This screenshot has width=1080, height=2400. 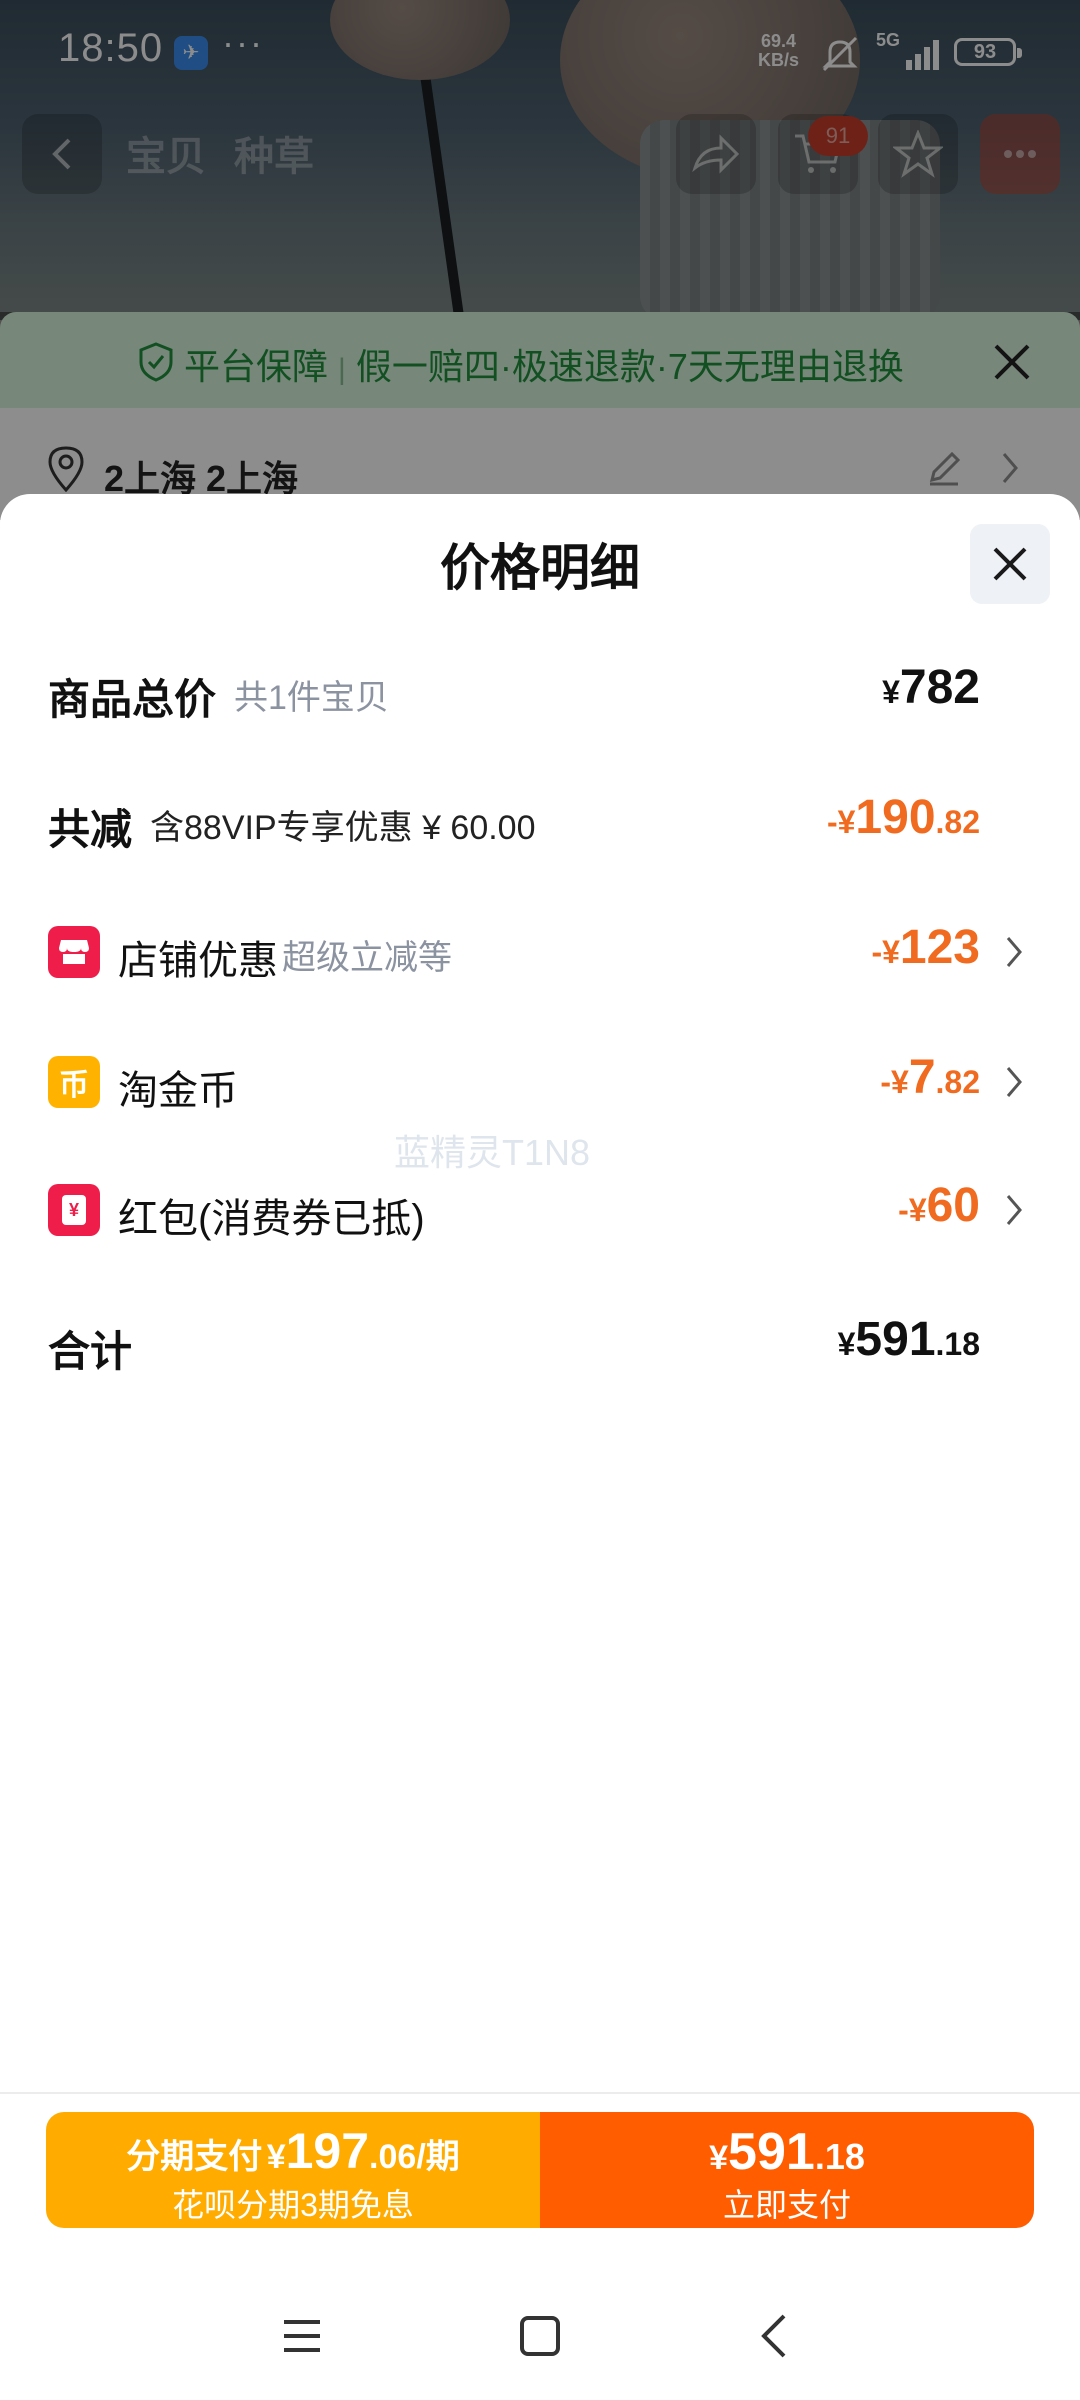 What do you see at coordinates (540, 2093) in the screenshot?
I see `divider` at bounding box center [540, 2093].